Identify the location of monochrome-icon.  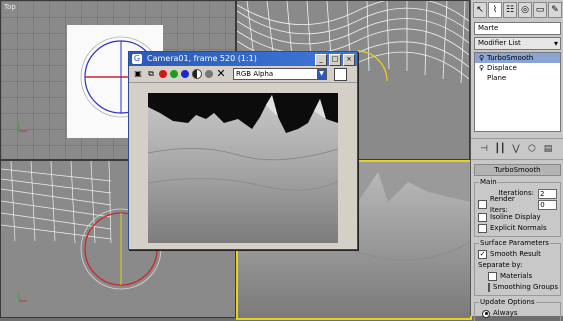
(209, 74).